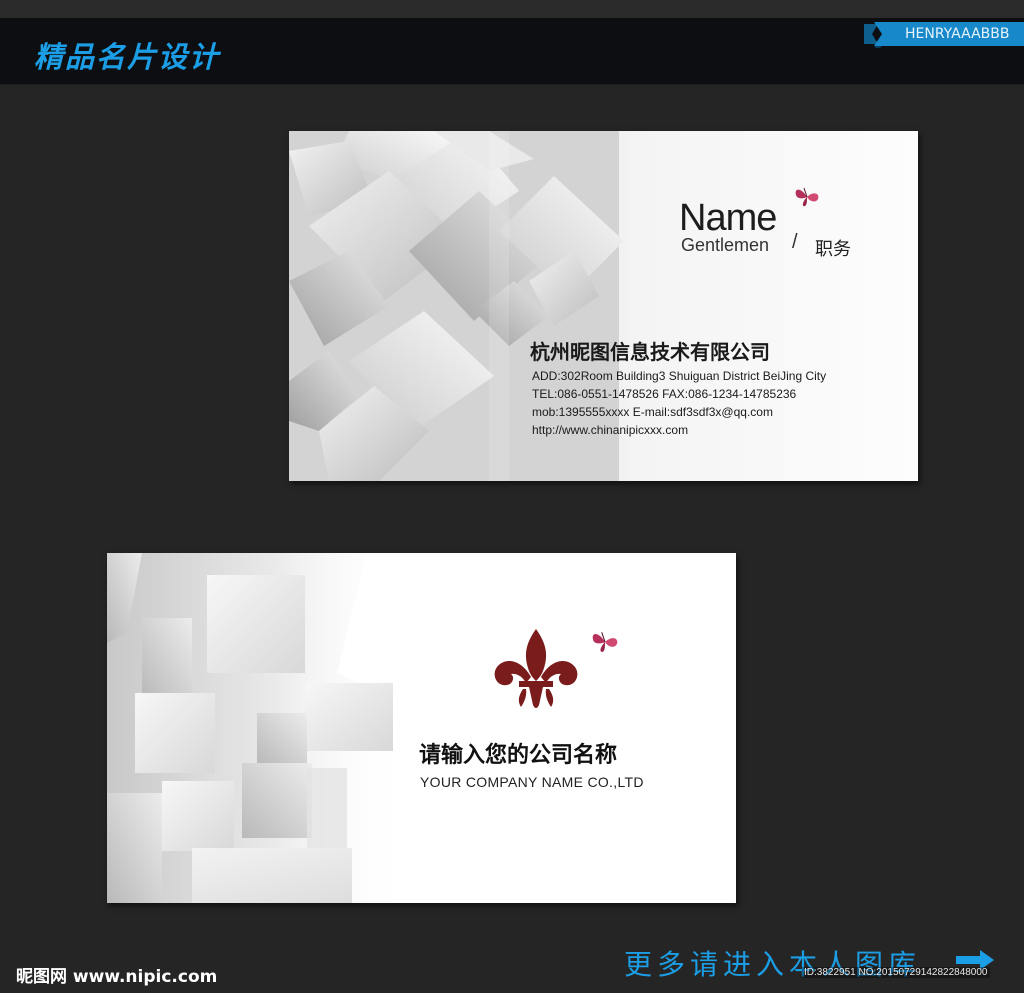  I want to click on header-title: 精品名片设计, so click(127, 57).